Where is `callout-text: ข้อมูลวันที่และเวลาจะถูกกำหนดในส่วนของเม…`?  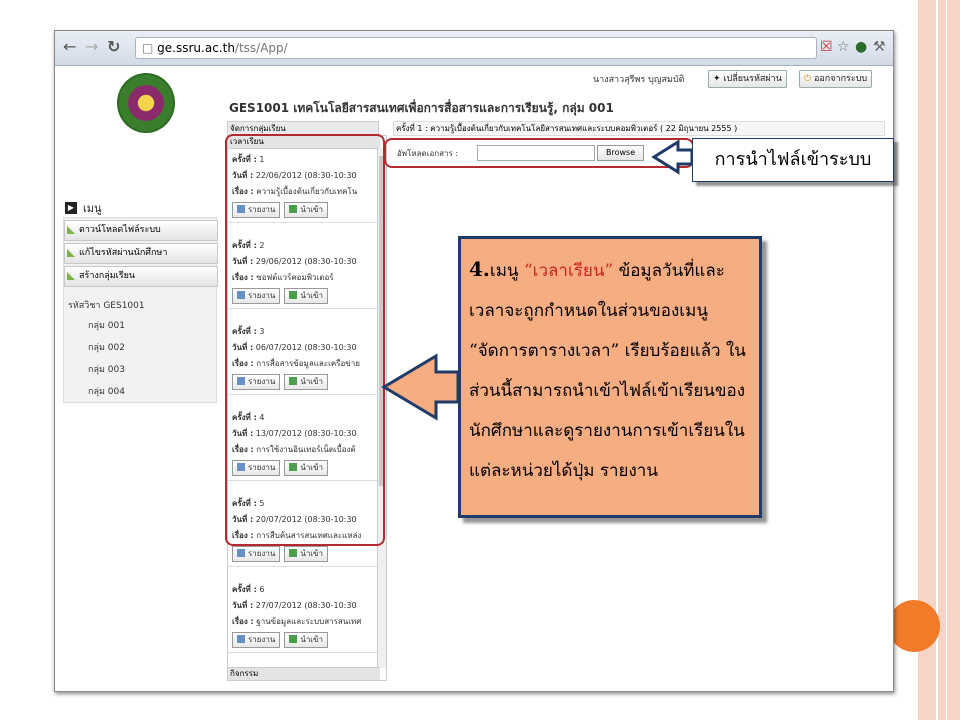 callout-text: ข้อมูลวันที่และเวลาจะถูกกำหนดในส่วนของเม… is located at coordinates (607, 371).